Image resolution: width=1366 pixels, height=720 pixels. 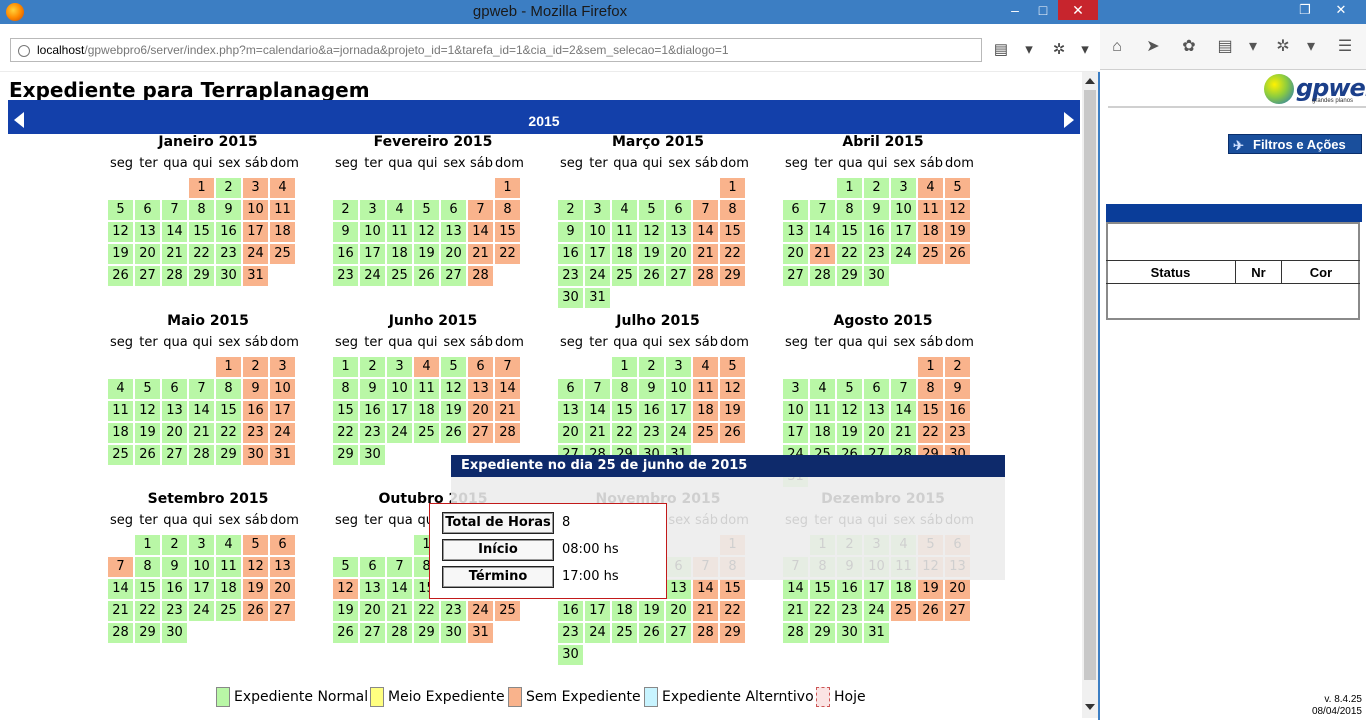 I want to click on maximize-icon: □, so click(x=1043, y=10).